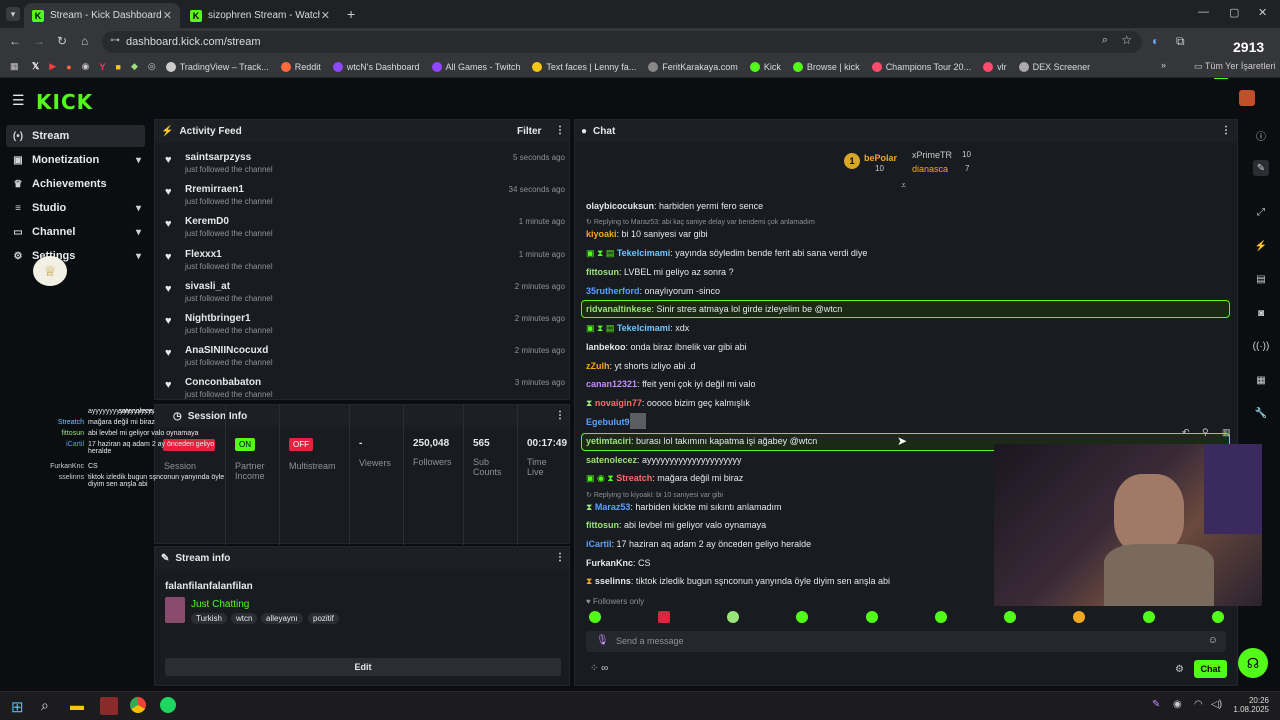  What do you see at coordinates (323, 618) in the screenshot?
I see `tag-chip: pozitif` at bounding box center [323, 618].